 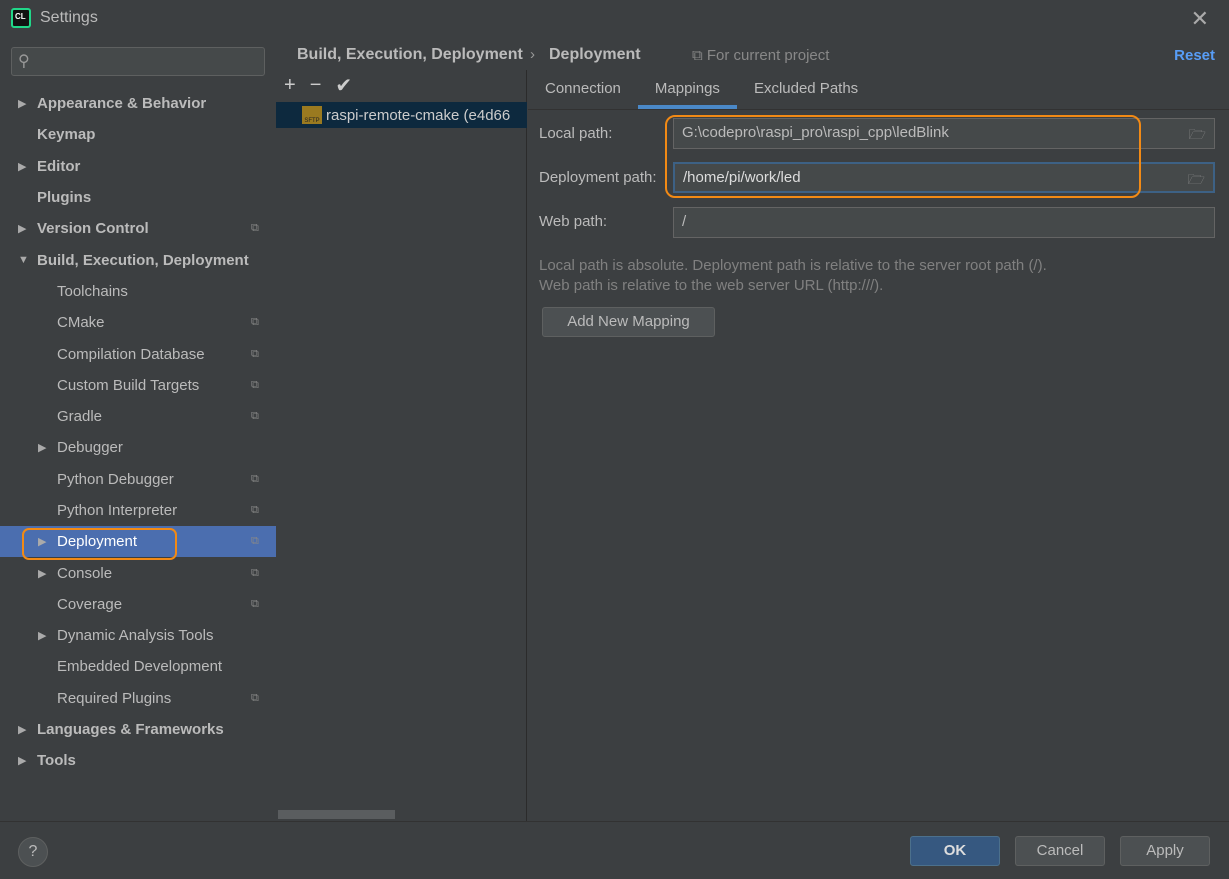 I want to click on sidebar-item-debugger: ▶ Debugger, so click(x=138, y=447).